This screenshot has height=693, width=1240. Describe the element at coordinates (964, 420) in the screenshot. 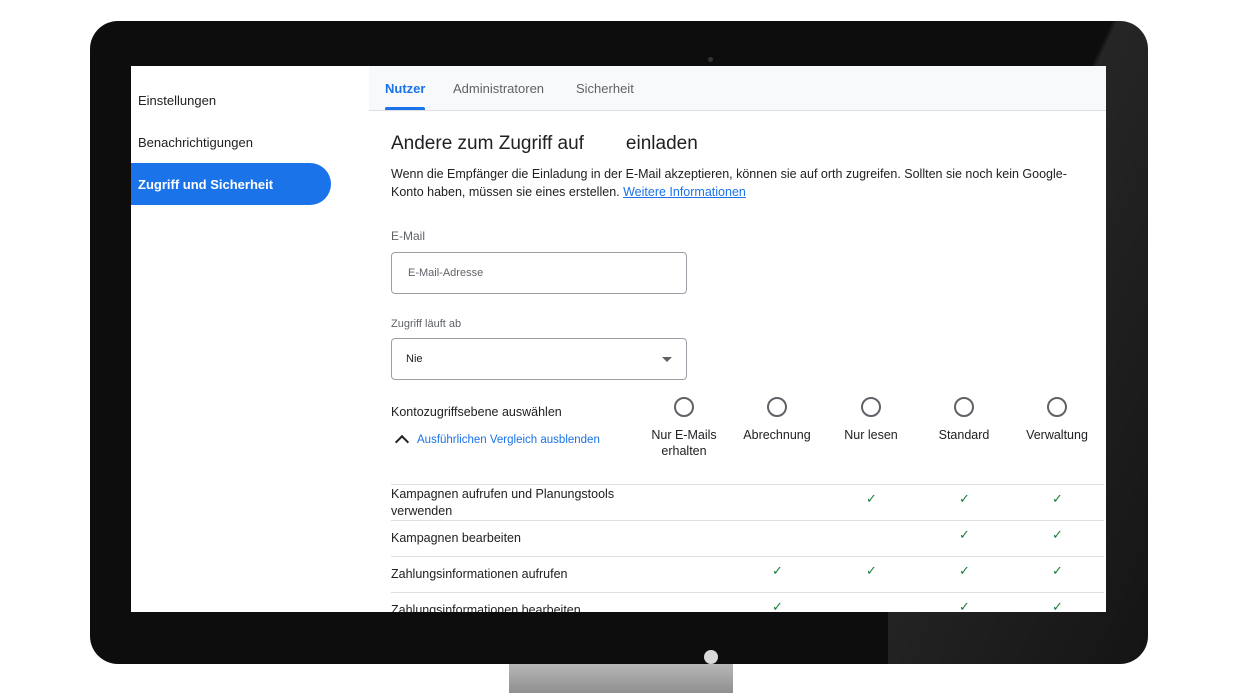

I see `role-standard: Standard` at that location.